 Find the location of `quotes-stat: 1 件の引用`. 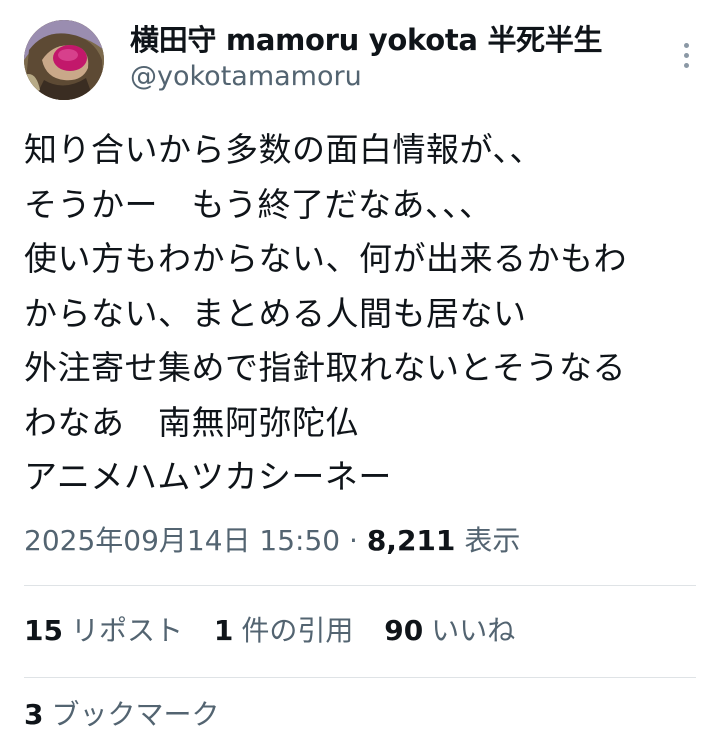

quotes-stat: 1 件の引用 is located at coordinates (284, 631).